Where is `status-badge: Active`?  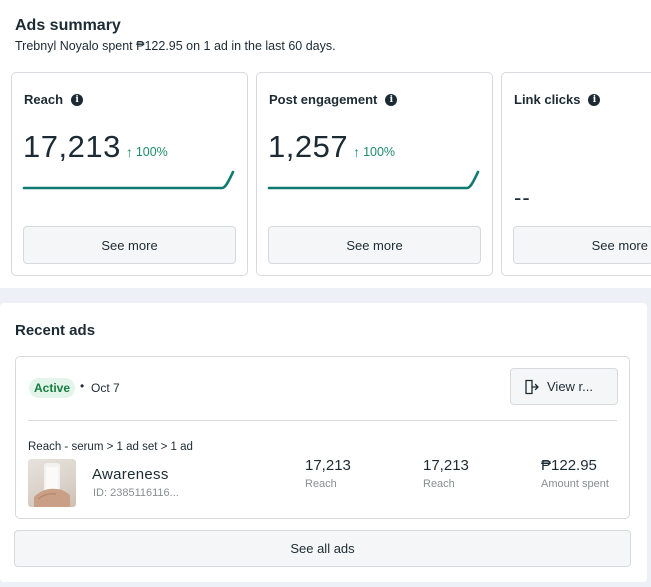 status-badge: Active is located at coordinates (52, 388).